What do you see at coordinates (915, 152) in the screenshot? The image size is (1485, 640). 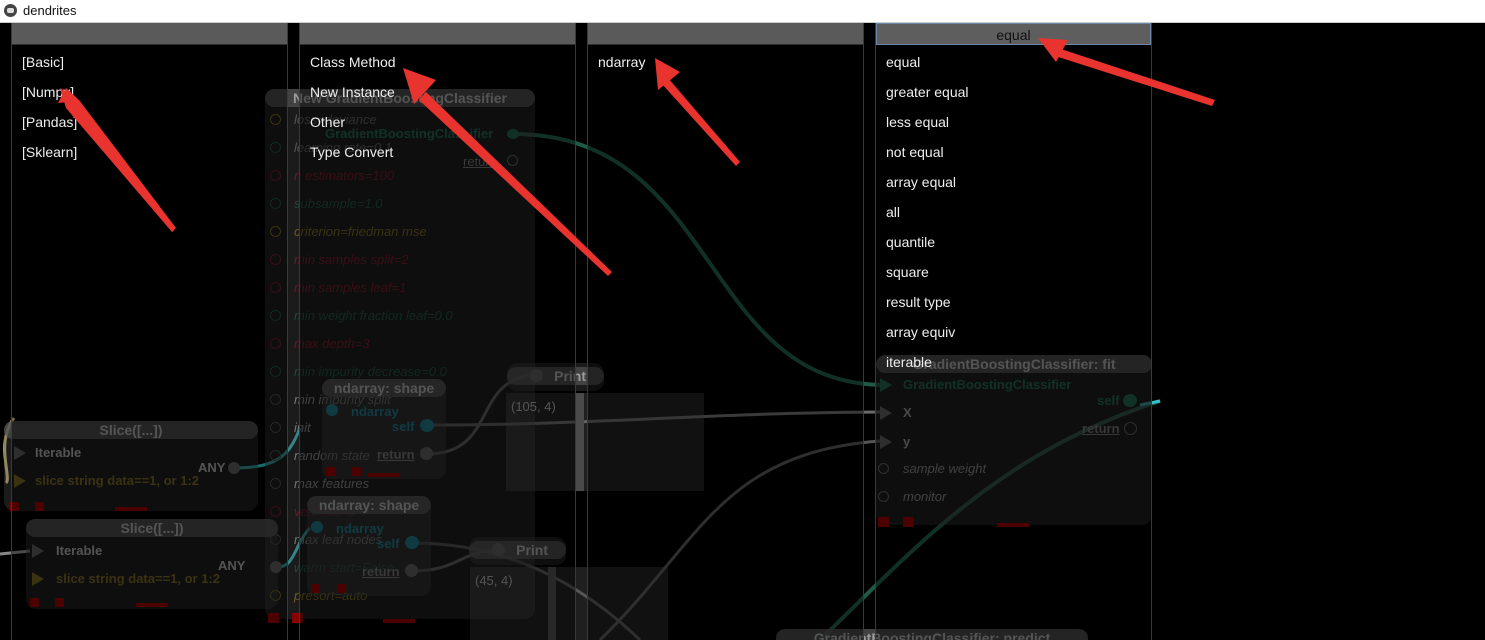 I see `function-item: not equal` at bounding box center [915, 152].